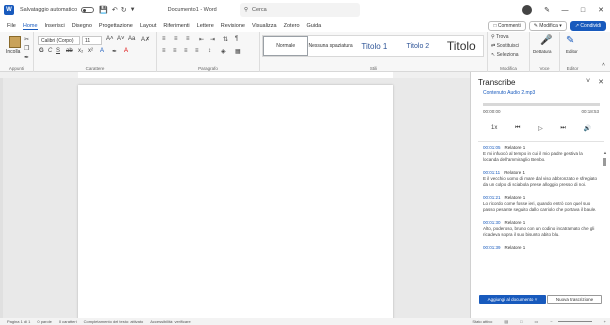 The width and height of the screenshot is (610, 325). What do you see at coordinates (115, 10) in the screenshot?
I see `undo-icon: ↶` at bounding box center [115, 10].